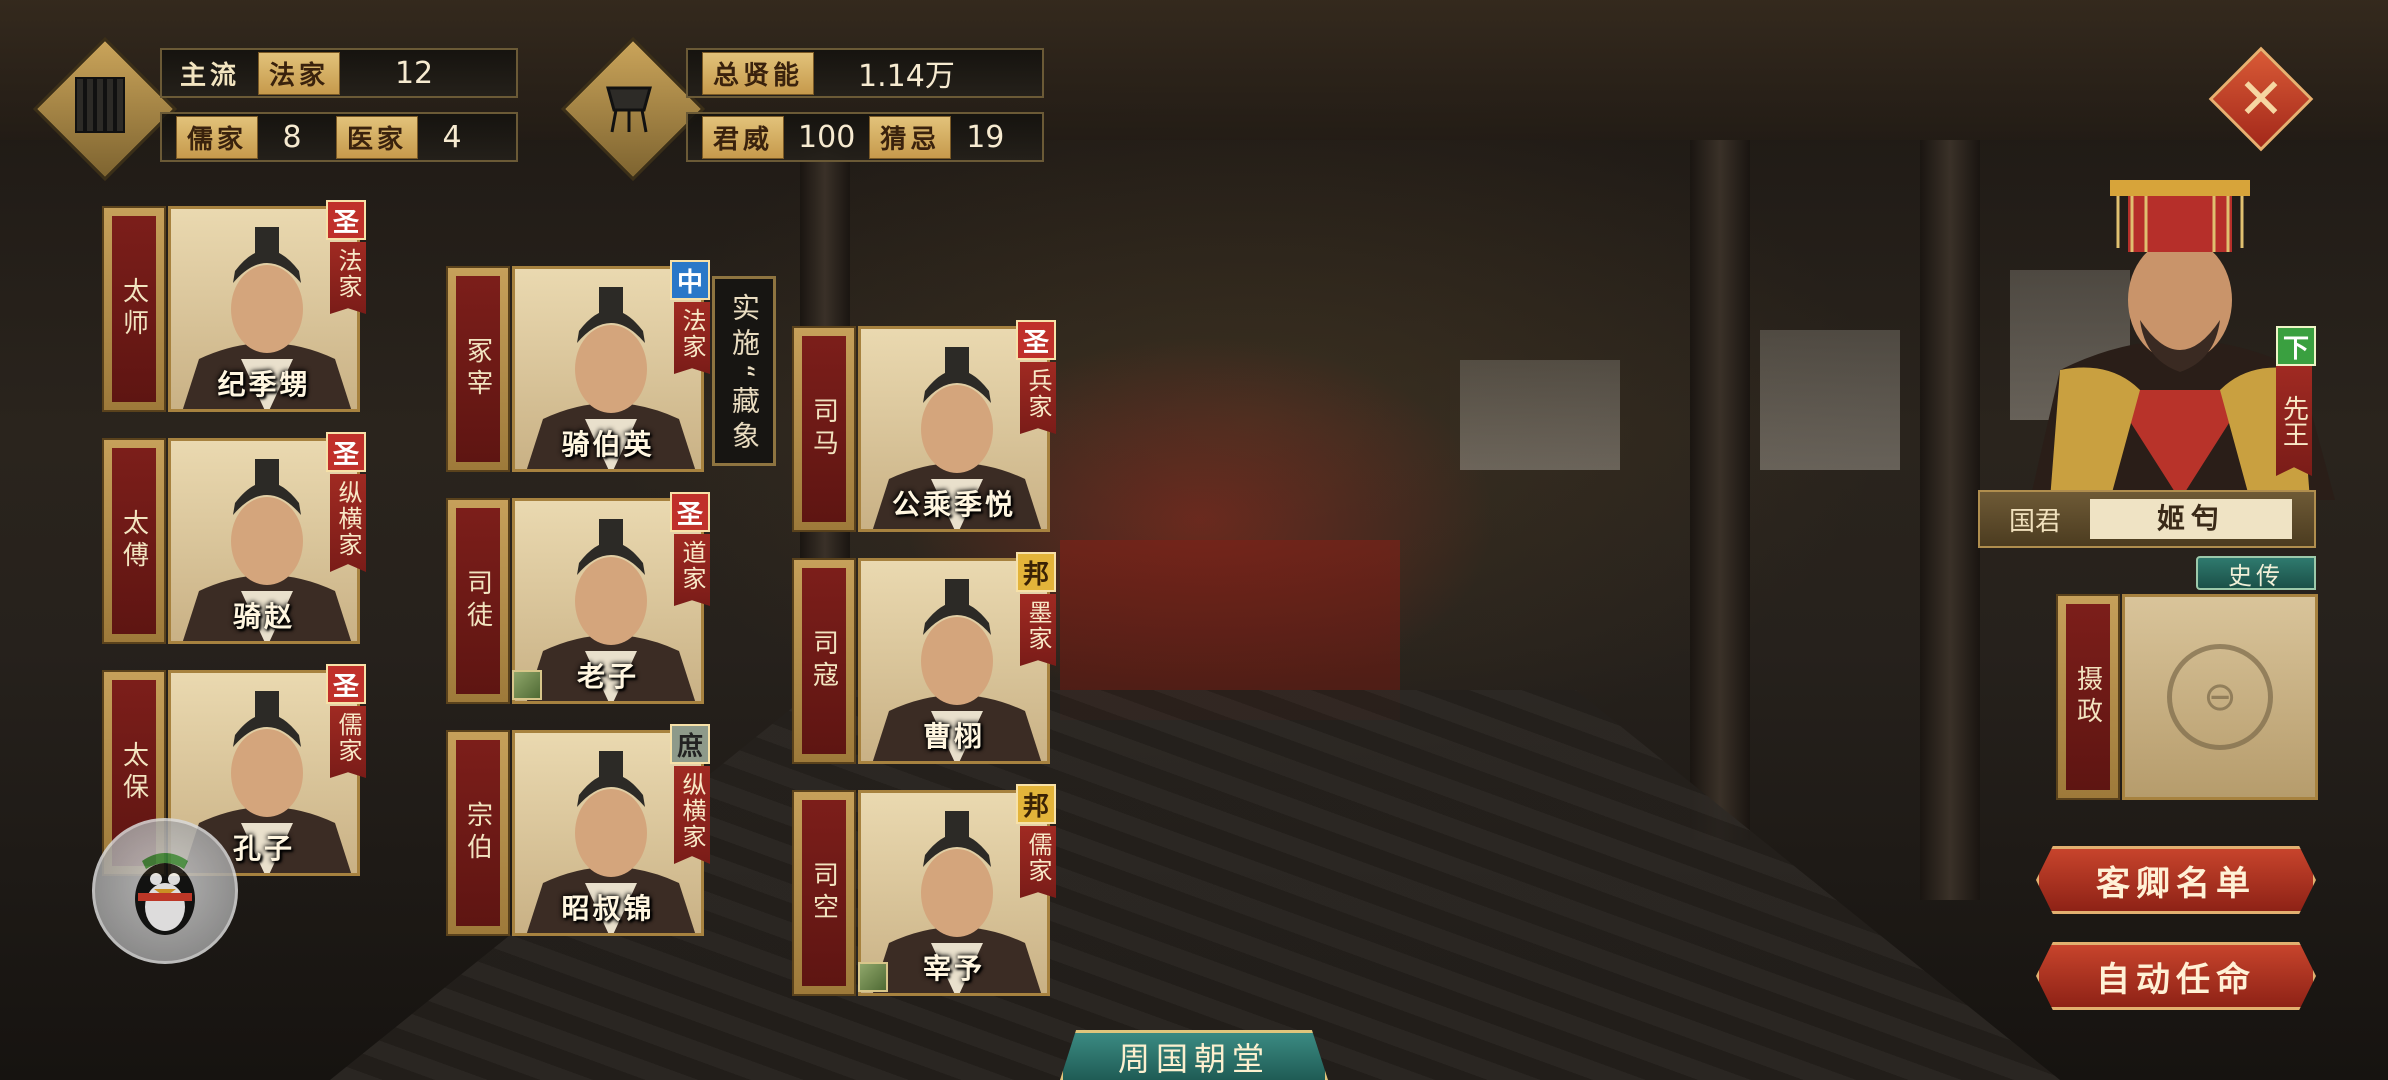  Describe the element at coordinates (953, 736) in the screenshot. I see `minister-name: 曹栩` at that location.